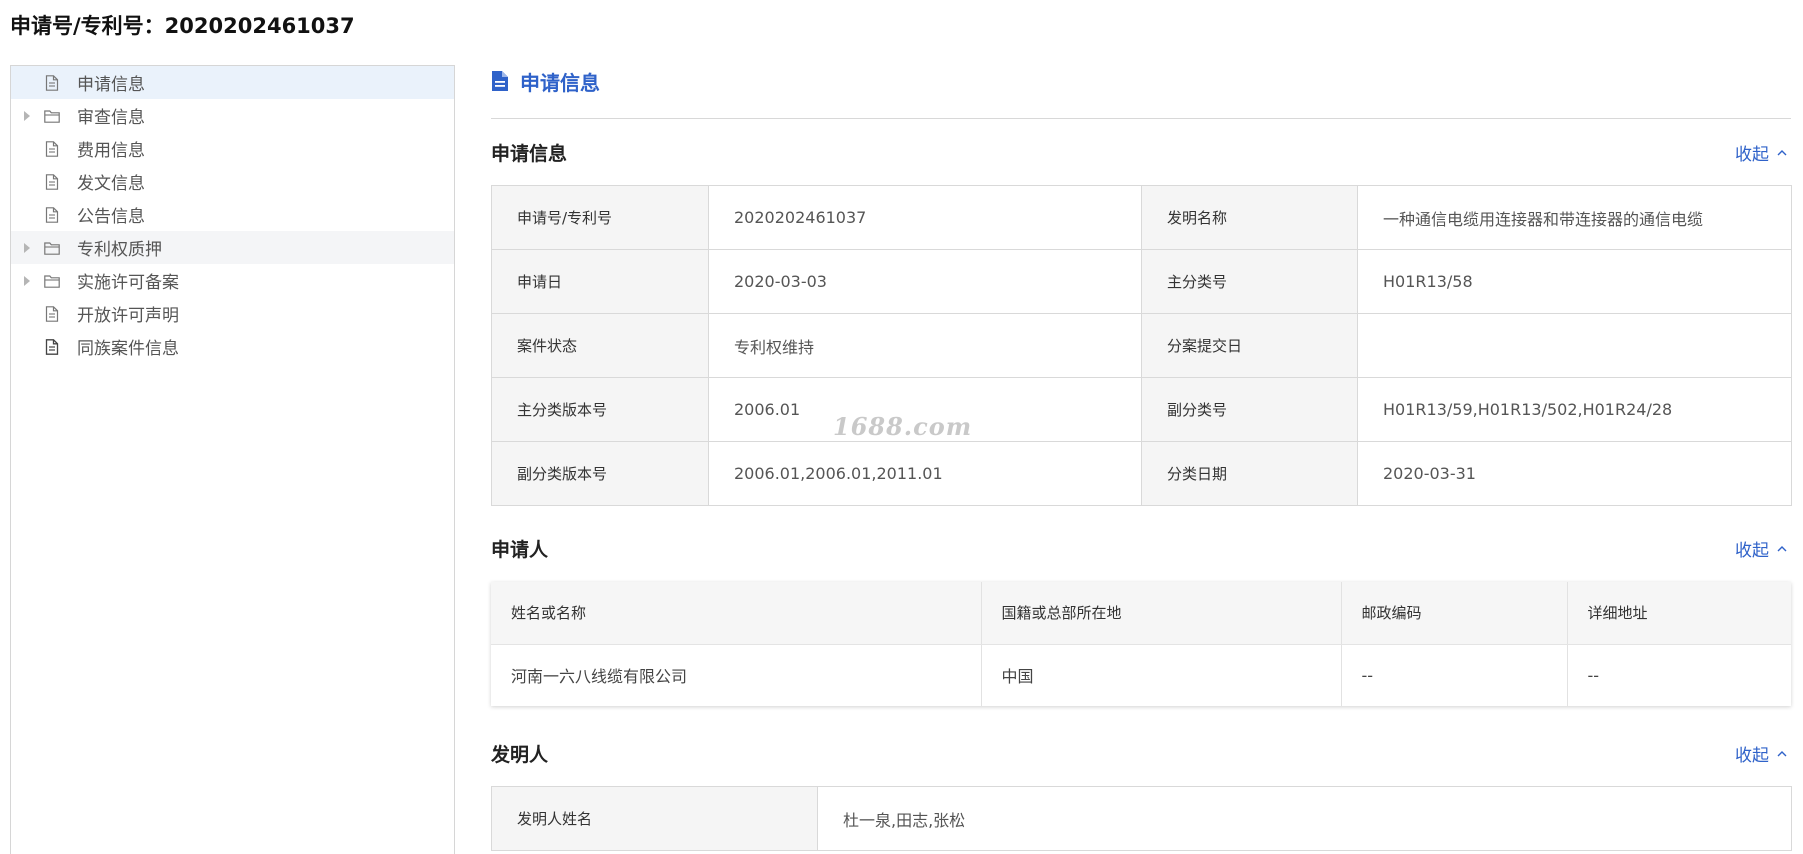  Describe the element at coordinates (232, 115) in the screenshot. I see `sidebar-item-examination-info: 审查信息` at that location.